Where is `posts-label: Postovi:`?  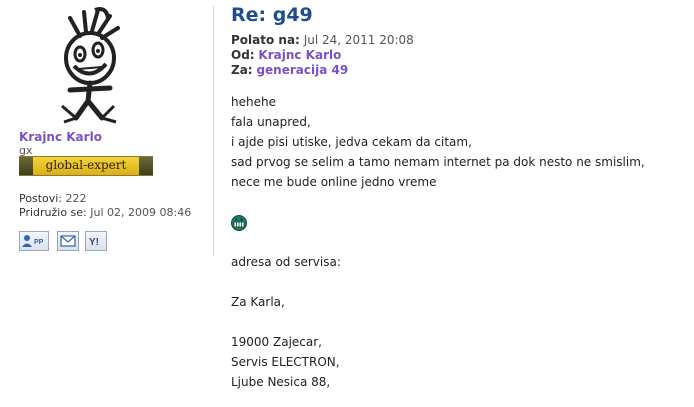
posts-label: Postovi: is located at coordinates (41, 198).